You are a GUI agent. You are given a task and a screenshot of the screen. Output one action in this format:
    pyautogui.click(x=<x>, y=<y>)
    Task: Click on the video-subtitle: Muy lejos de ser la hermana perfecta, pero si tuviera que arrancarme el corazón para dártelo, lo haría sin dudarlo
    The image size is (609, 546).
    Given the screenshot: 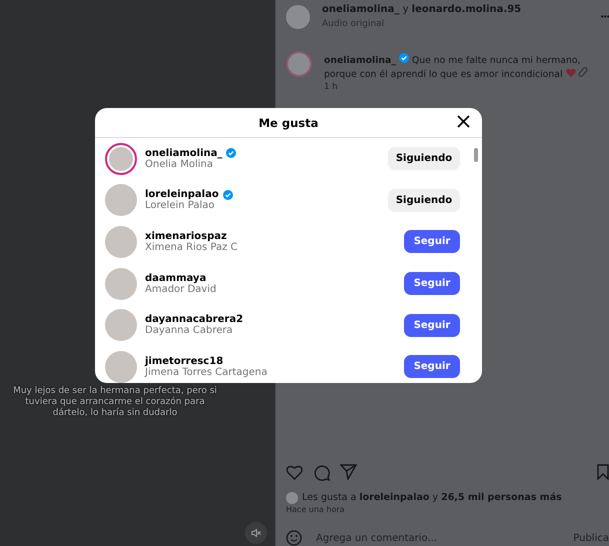 What is the action you would take?
    pyautogui.click(x=115, y=402)
    